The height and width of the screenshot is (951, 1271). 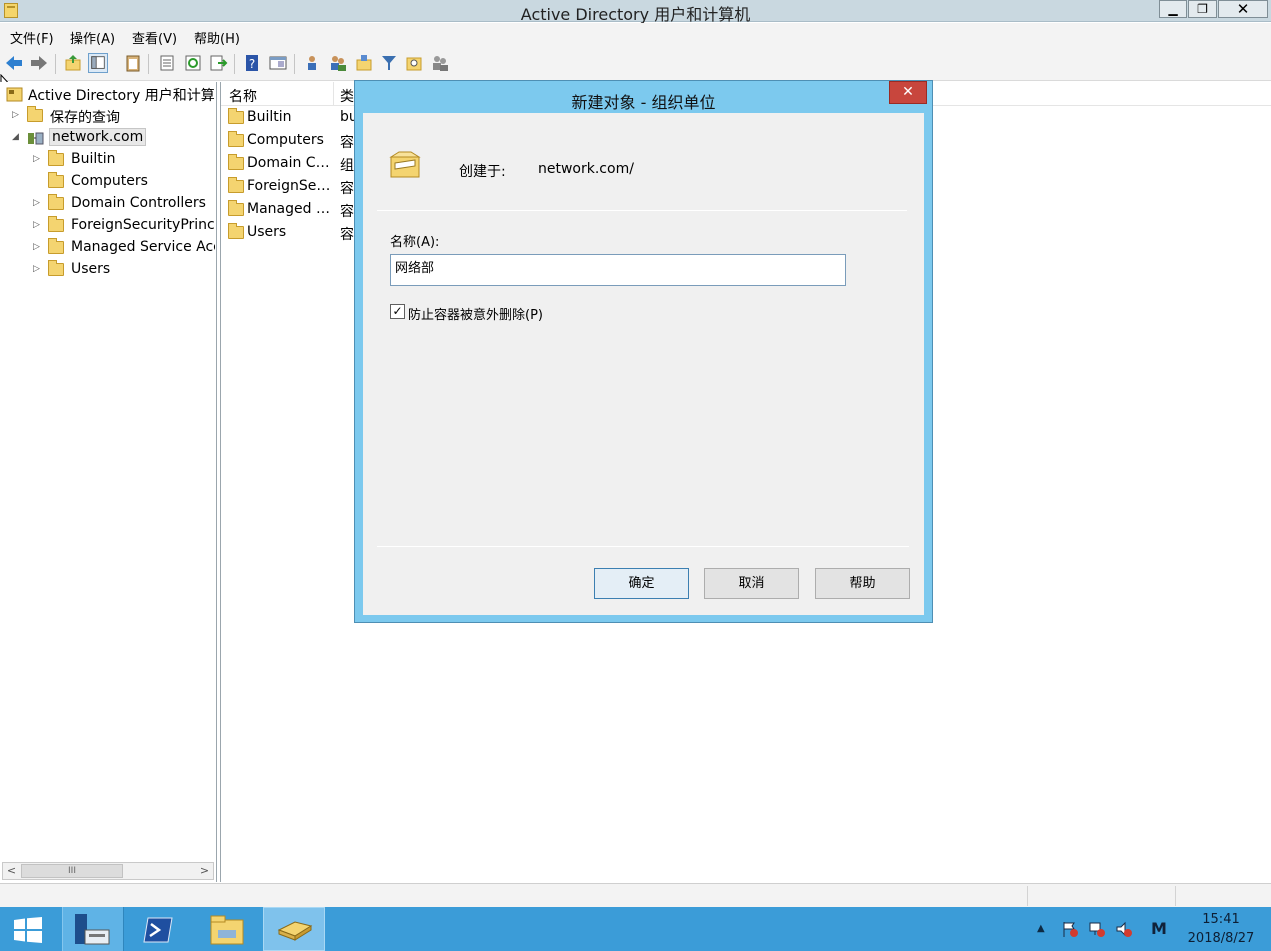 I want to click on column-header-name: 名称, so click(x=243, y=96).